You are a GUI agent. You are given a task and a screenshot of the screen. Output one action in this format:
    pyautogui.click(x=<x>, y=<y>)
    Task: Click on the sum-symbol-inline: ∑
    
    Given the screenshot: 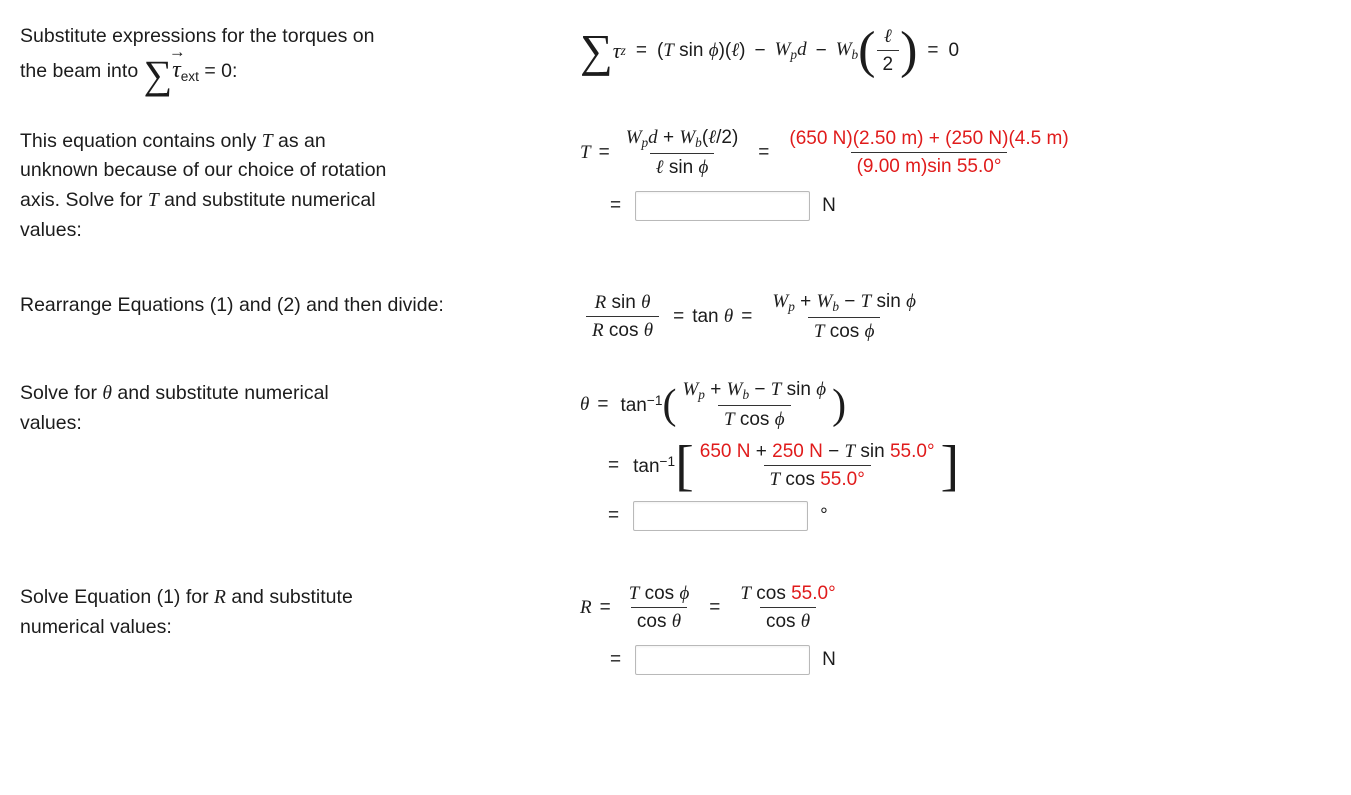 What is the action you would take?
    pyautogui.click(x=158, y=74)
    